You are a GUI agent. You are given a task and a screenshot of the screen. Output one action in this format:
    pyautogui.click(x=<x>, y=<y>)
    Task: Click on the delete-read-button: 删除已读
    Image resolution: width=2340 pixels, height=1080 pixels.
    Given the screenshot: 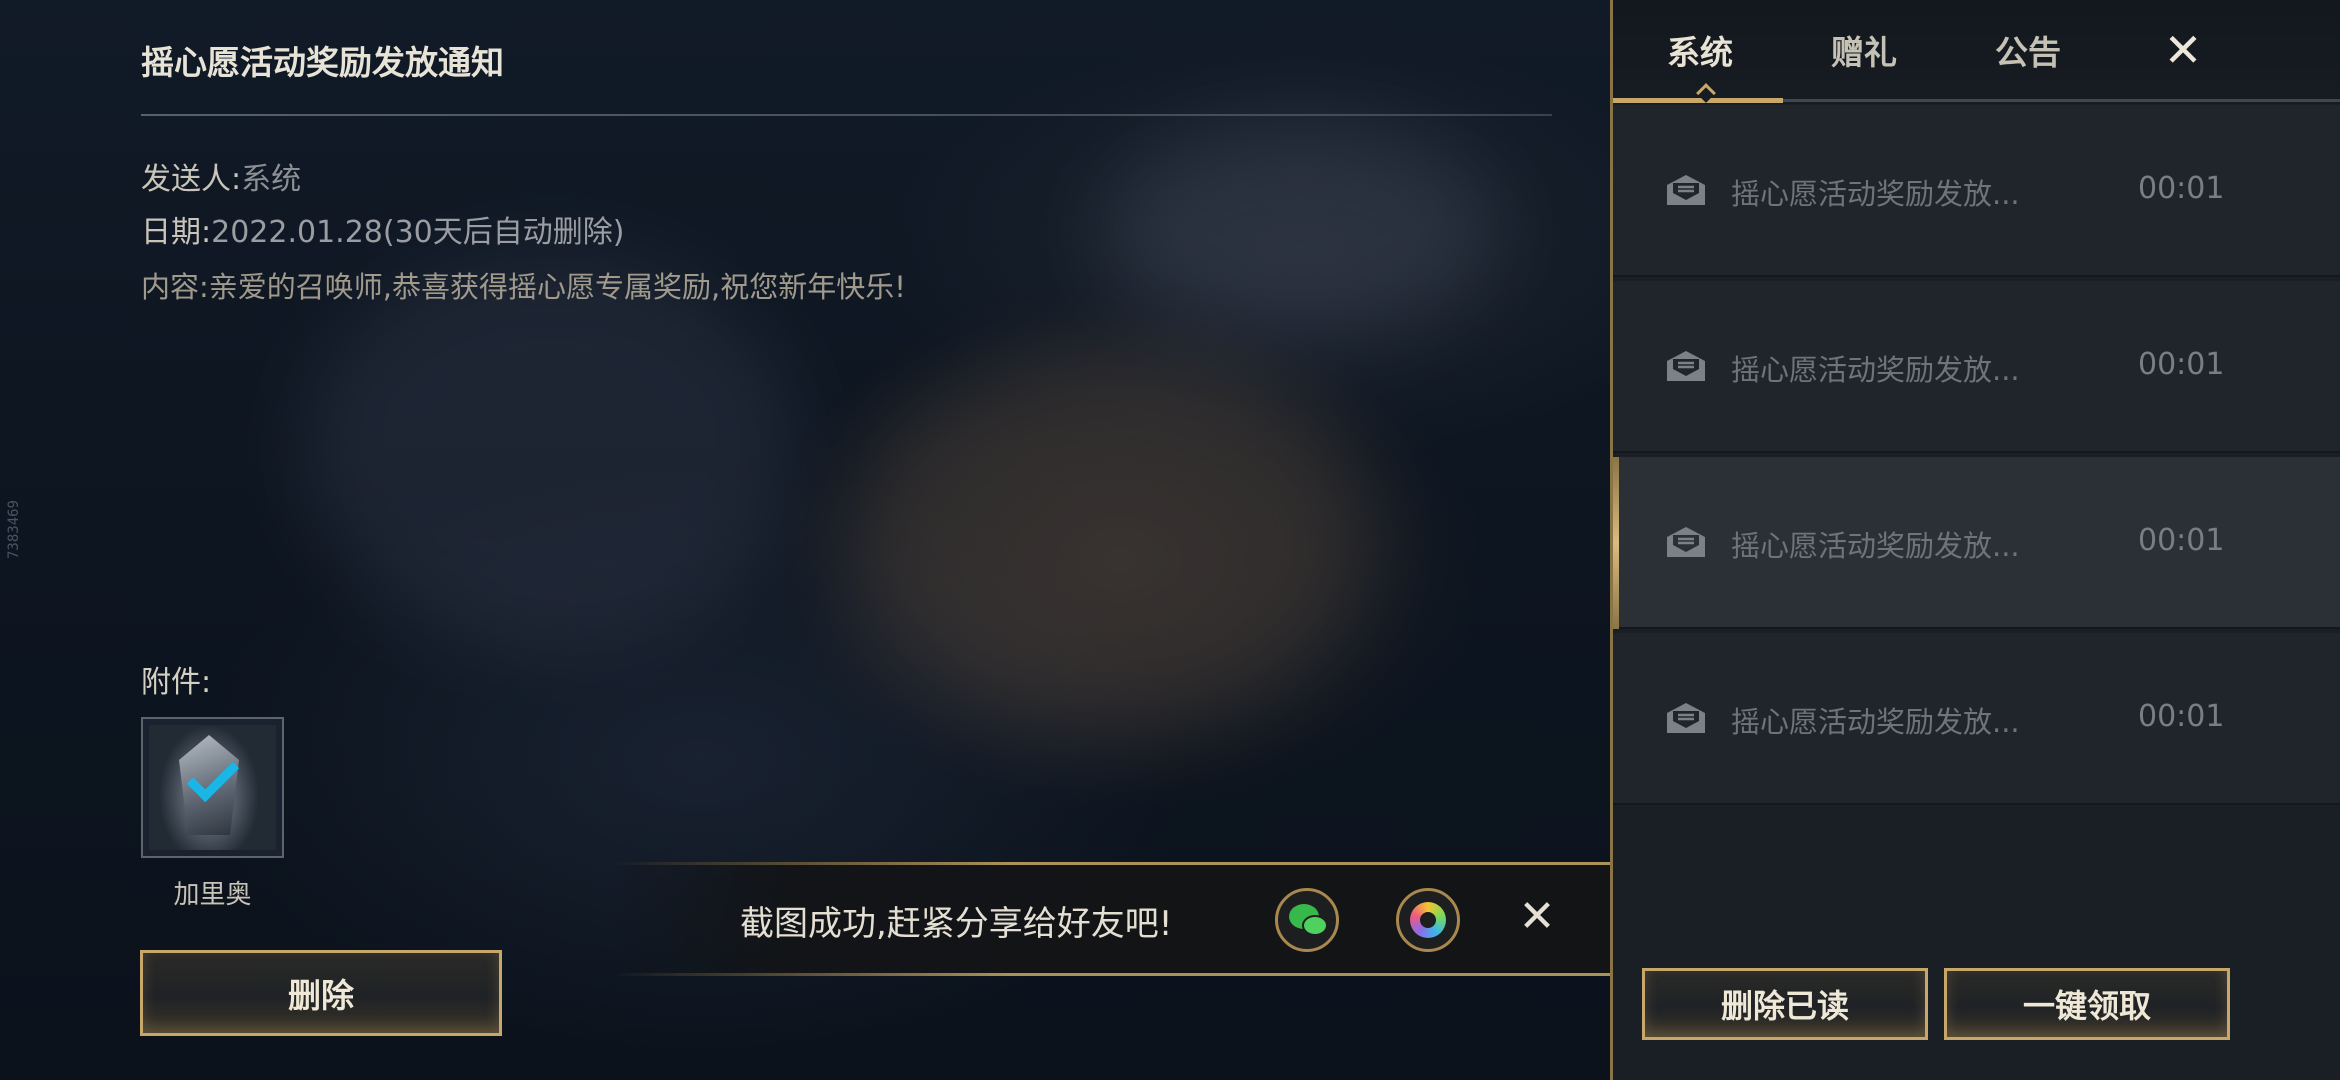 What is the action you would take?
    pyautogui.click(x=1785, y=1004)
    